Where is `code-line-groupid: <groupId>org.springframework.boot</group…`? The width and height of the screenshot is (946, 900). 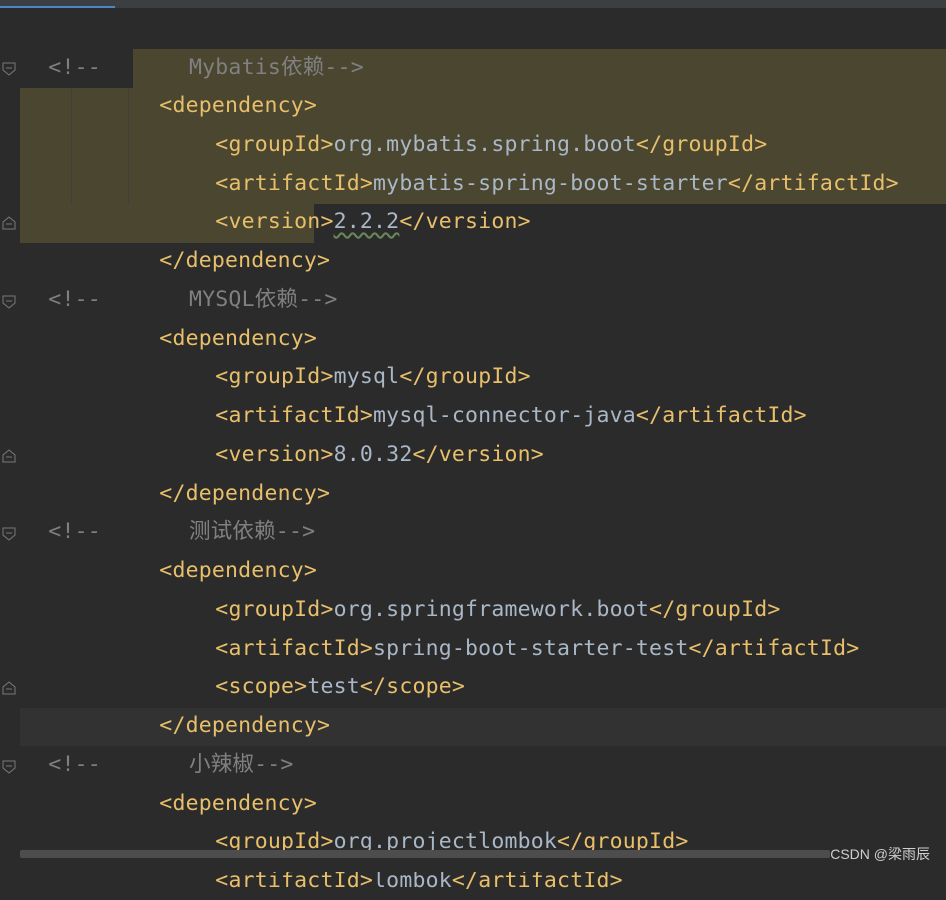
code-line-groupid: <groupId>org.springframework.boot</group… is located at coordinates (485, 587).